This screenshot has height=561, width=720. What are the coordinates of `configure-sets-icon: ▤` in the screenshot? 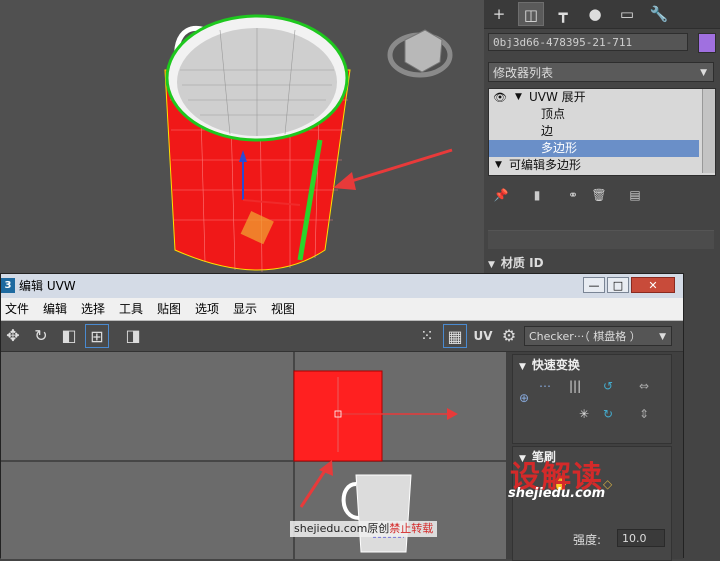 It's located at (635, 195).